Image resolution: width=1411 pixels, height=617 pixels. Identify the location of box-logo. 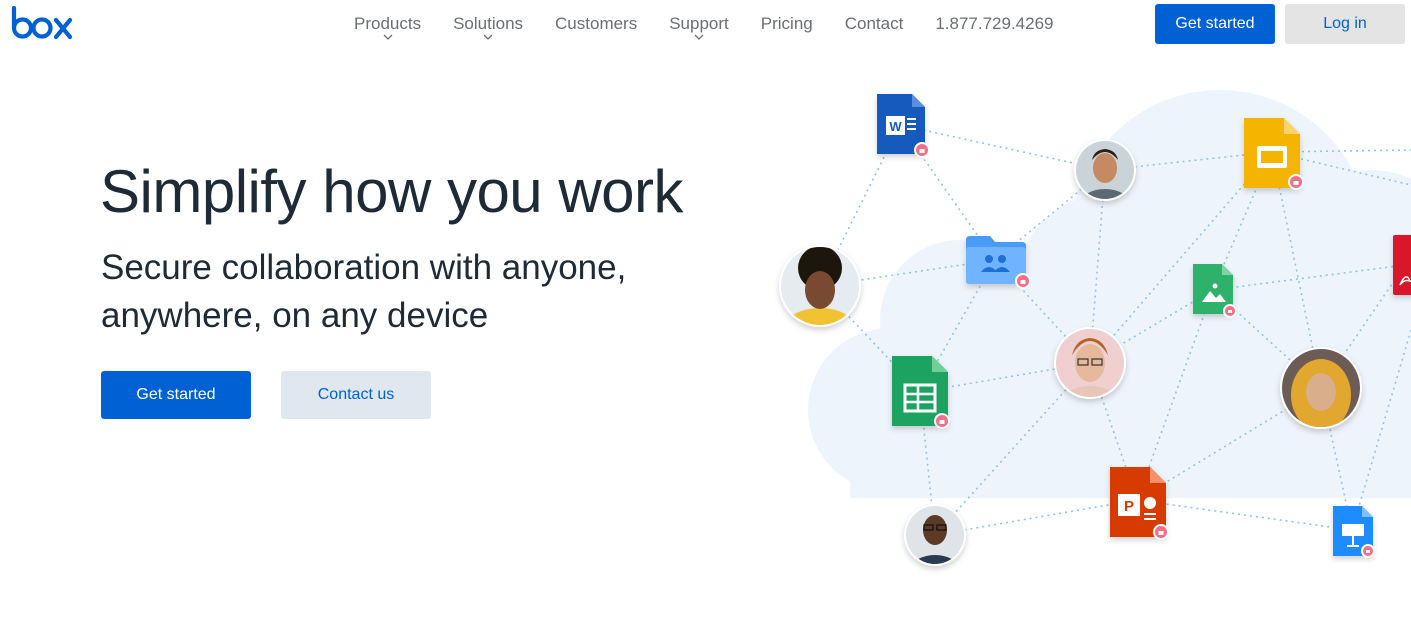
(42, 23).